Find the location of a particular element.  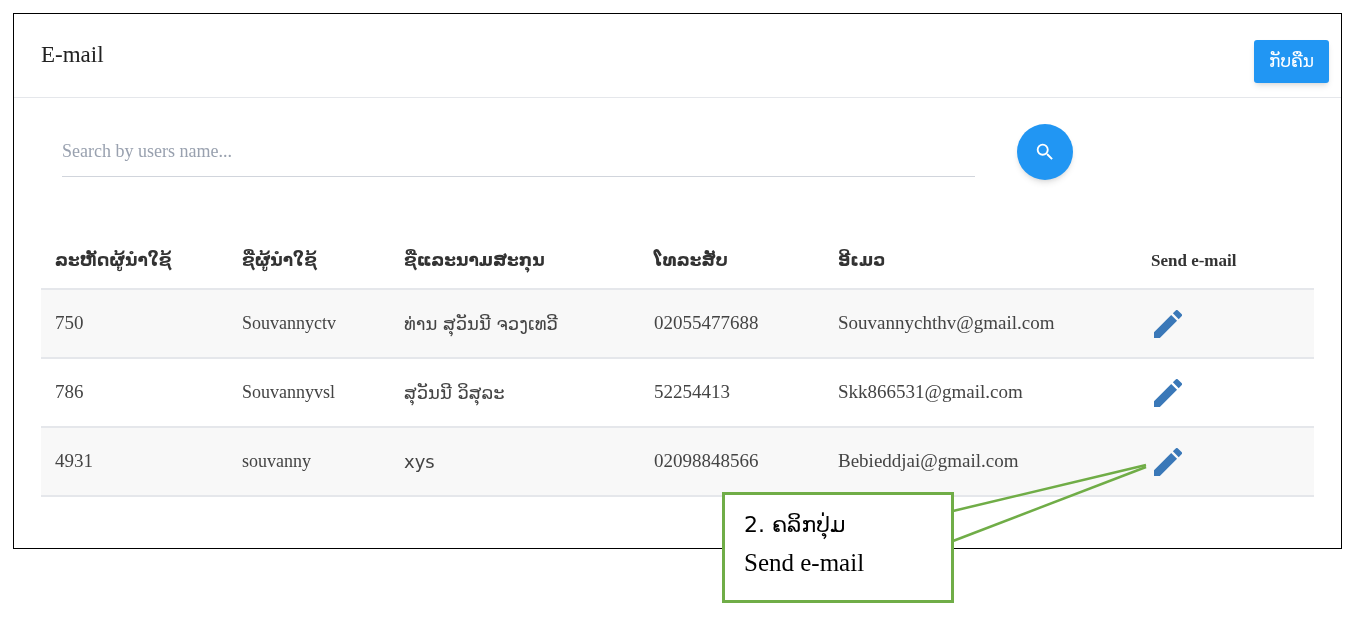

column-header: Send e-mail is located at coordinates (1194, 261).